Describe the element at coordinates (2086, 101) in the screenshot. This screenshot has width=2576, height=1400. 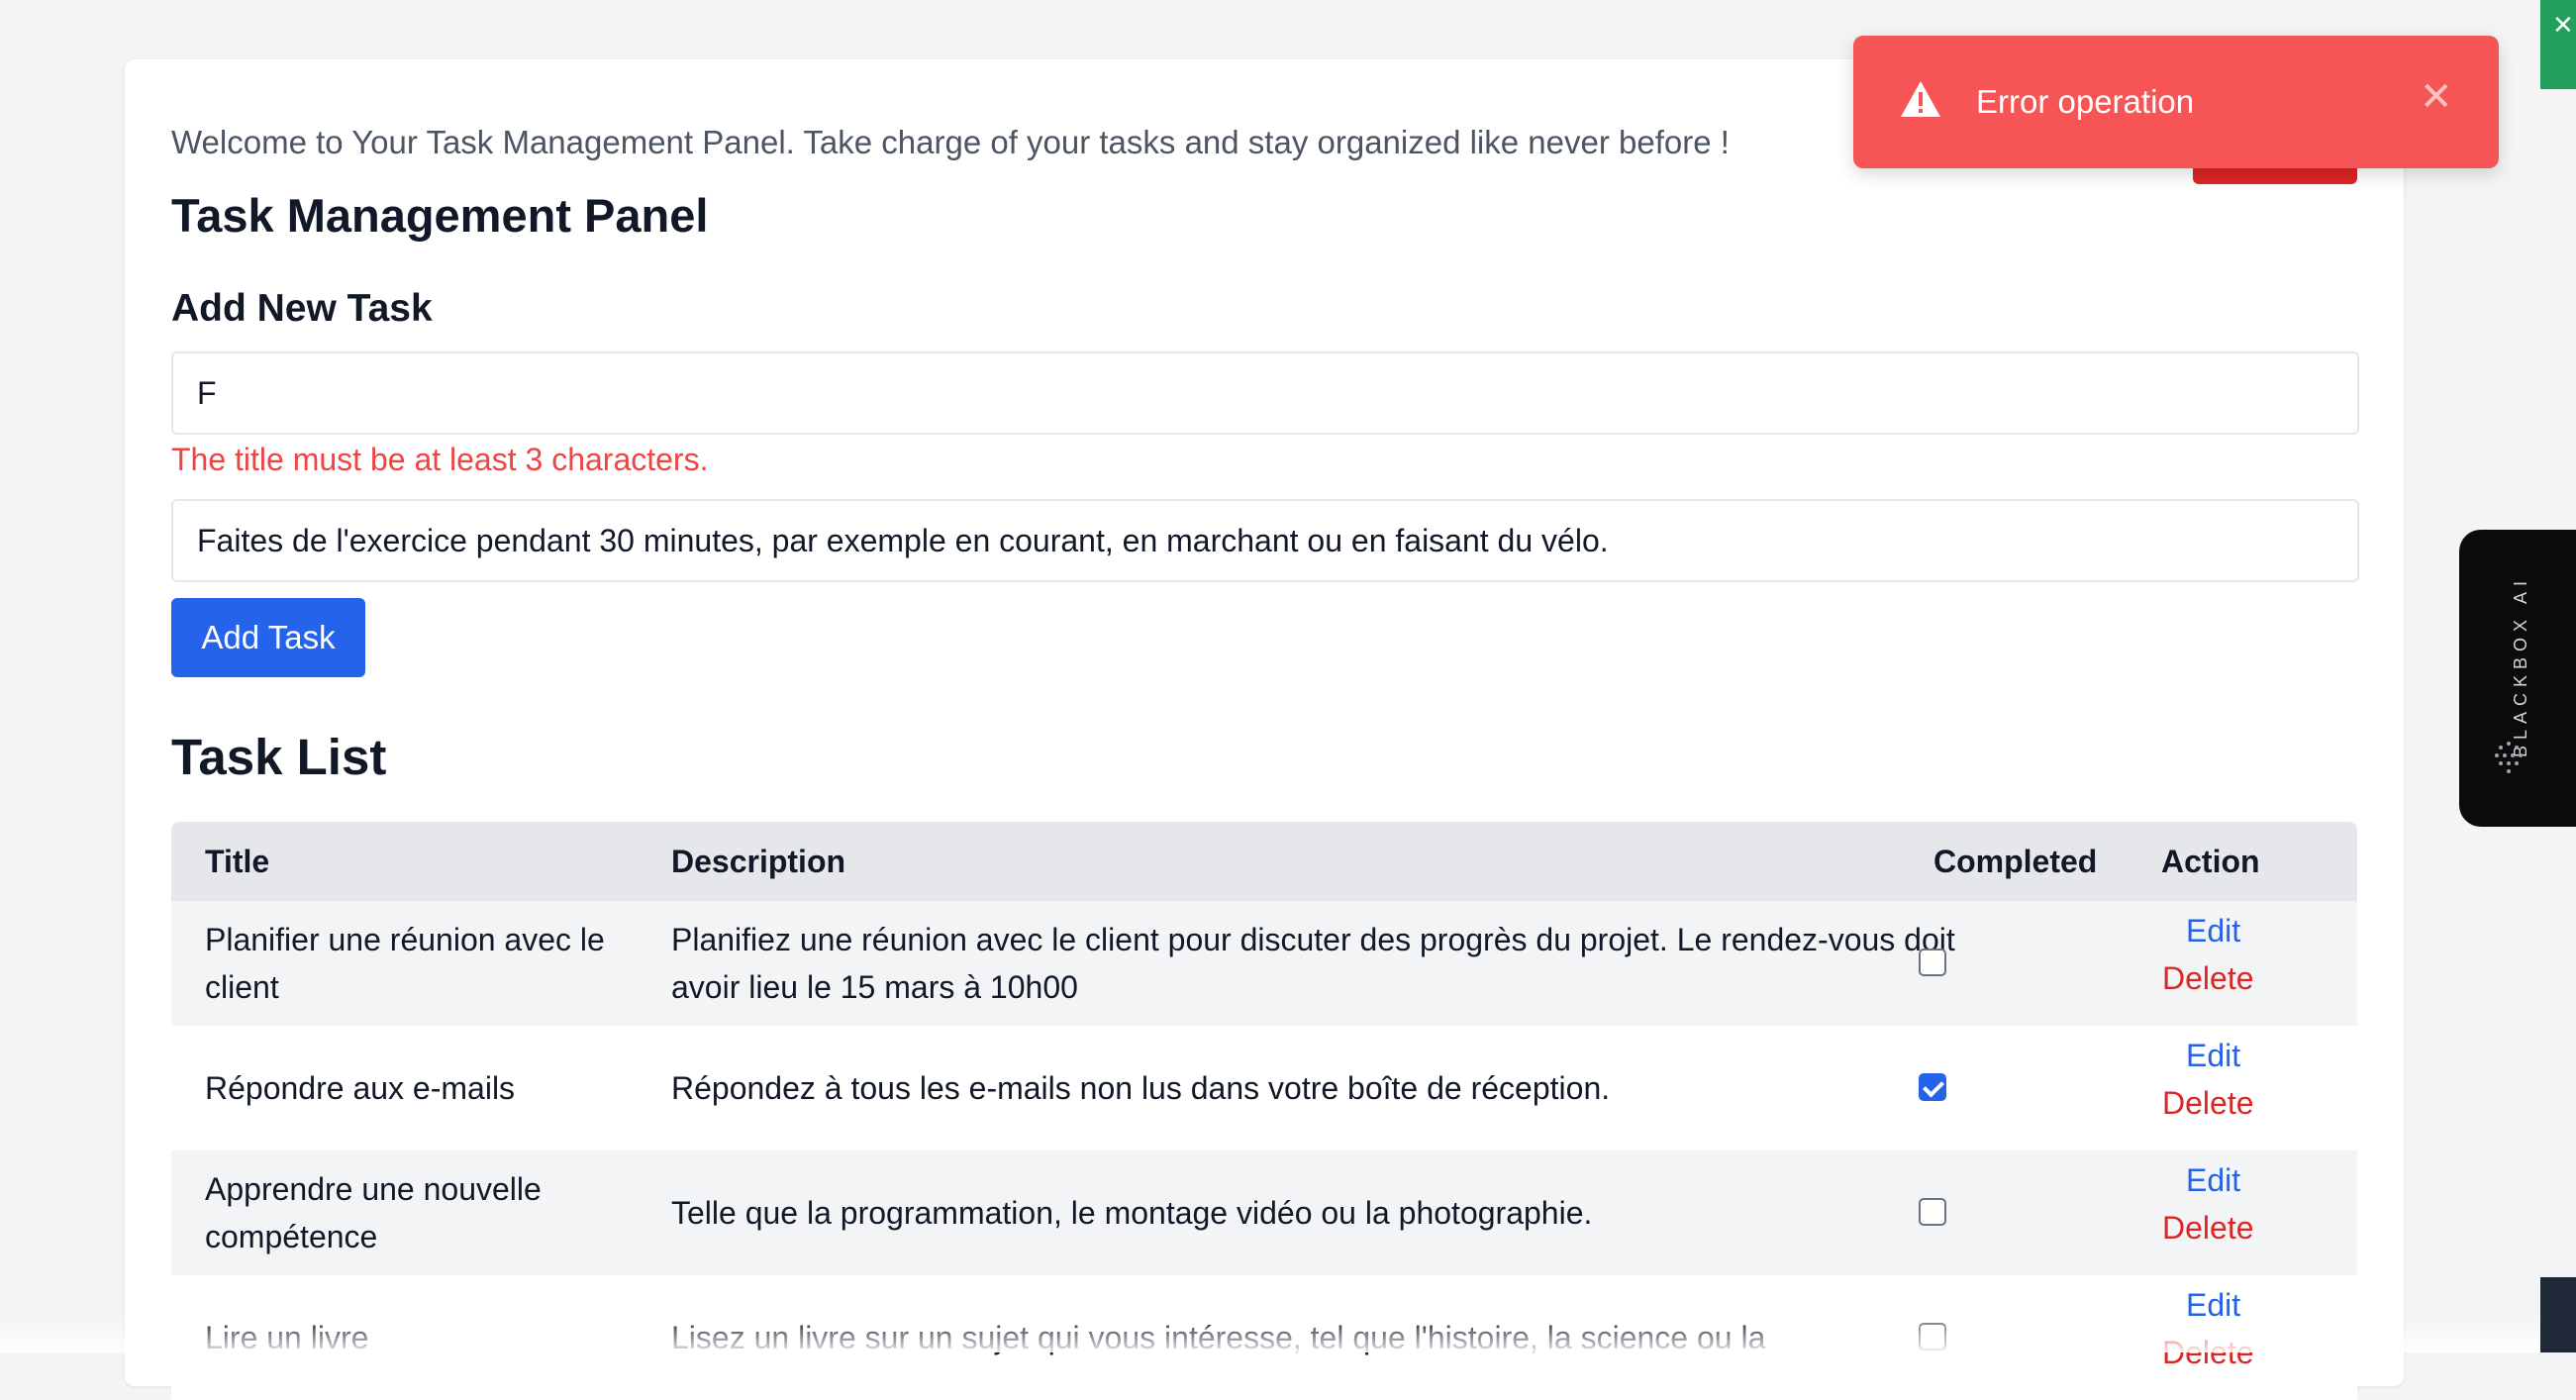
I see `toast-message: Error operation` at that location.